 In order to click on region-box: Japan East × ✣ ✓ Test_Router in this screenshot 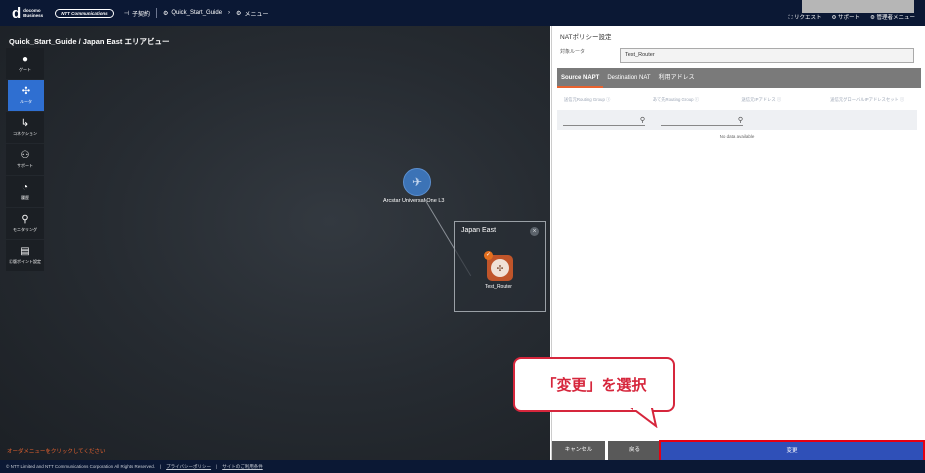, I will do `click(500, 266)`.